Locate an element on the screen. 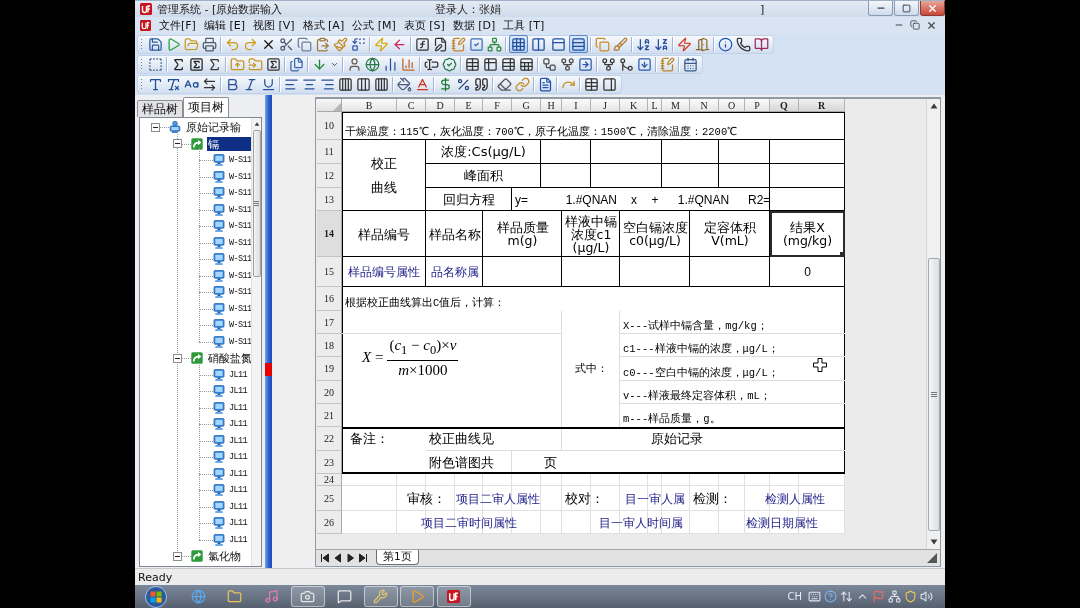 The height and width of the screenshot is (608, 1080). function-icon is located at coordinates (422, 44).